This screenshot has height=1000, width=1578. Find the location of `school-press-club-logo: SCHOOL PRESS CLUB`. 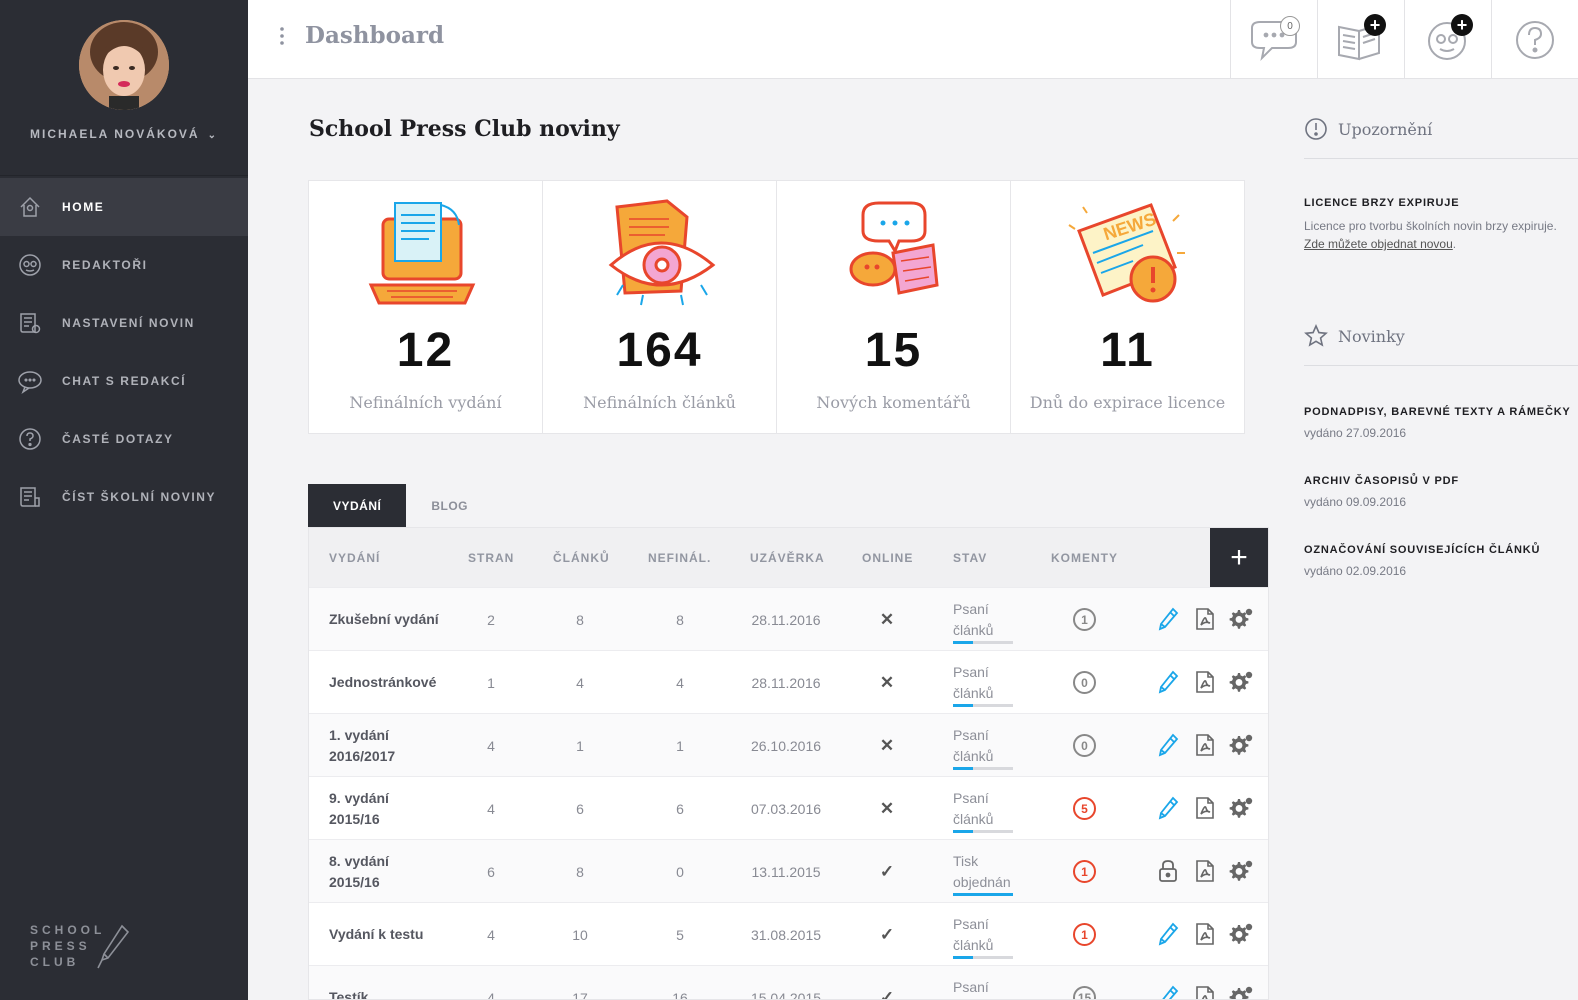

school-press-club-logo: SCHOOL PRESS CLUB is located at coordinates (85, 947).